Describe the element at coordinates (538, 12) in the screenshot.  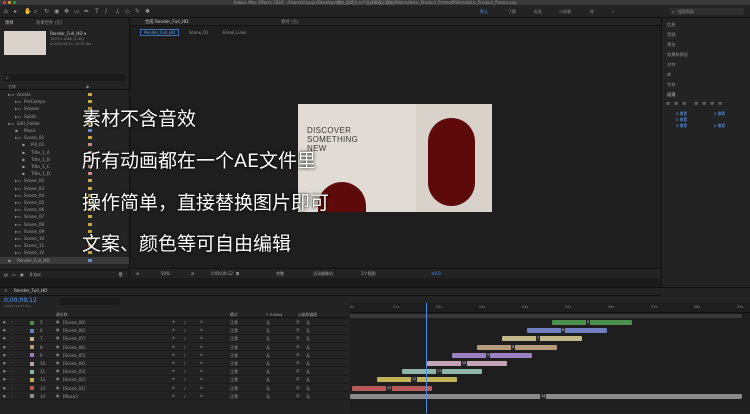
I see `workspace-standard: 标准` at that location.